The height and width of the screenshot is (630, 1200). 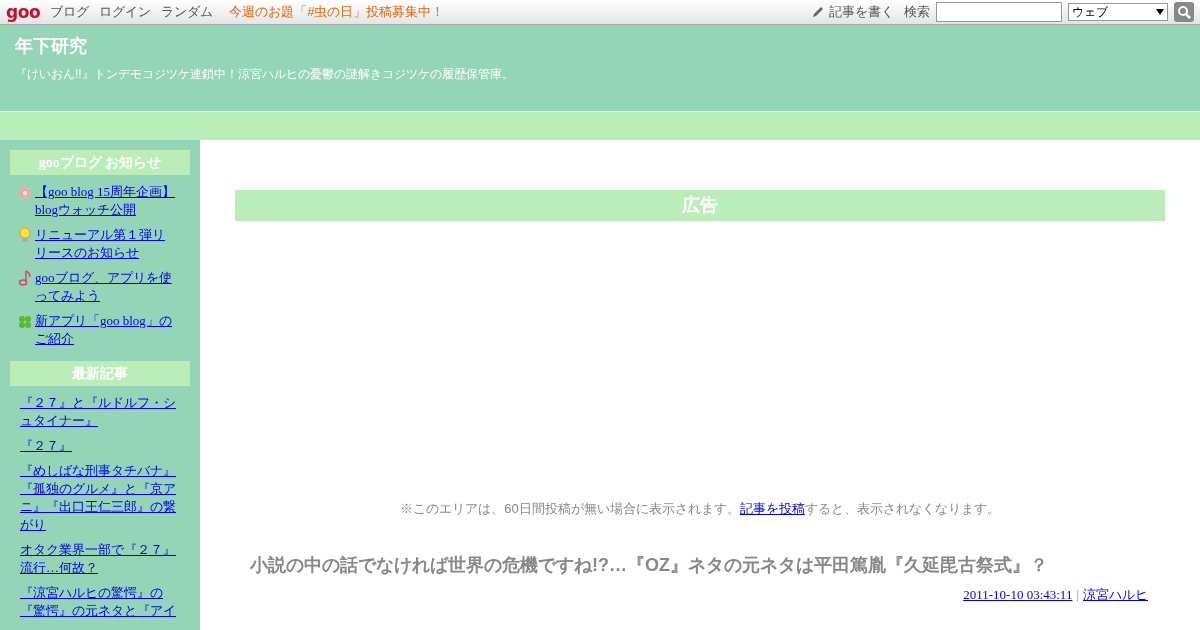 I want to click on sidebar-link: 『２７』, so click(x=99, y=446).